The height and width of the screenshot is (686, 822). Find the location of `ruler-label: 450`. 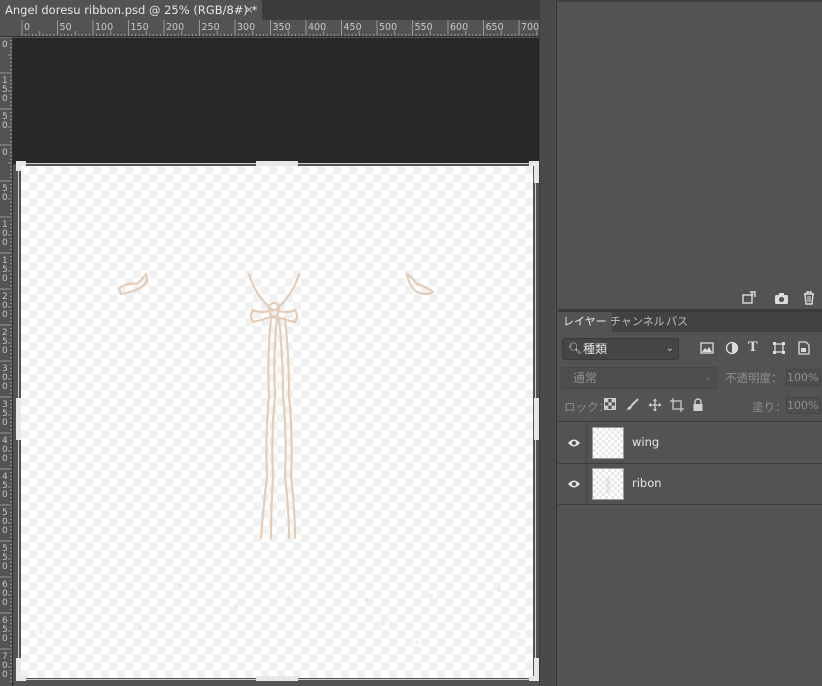

ruler-label: 450 is located at coordinates (353, 27).